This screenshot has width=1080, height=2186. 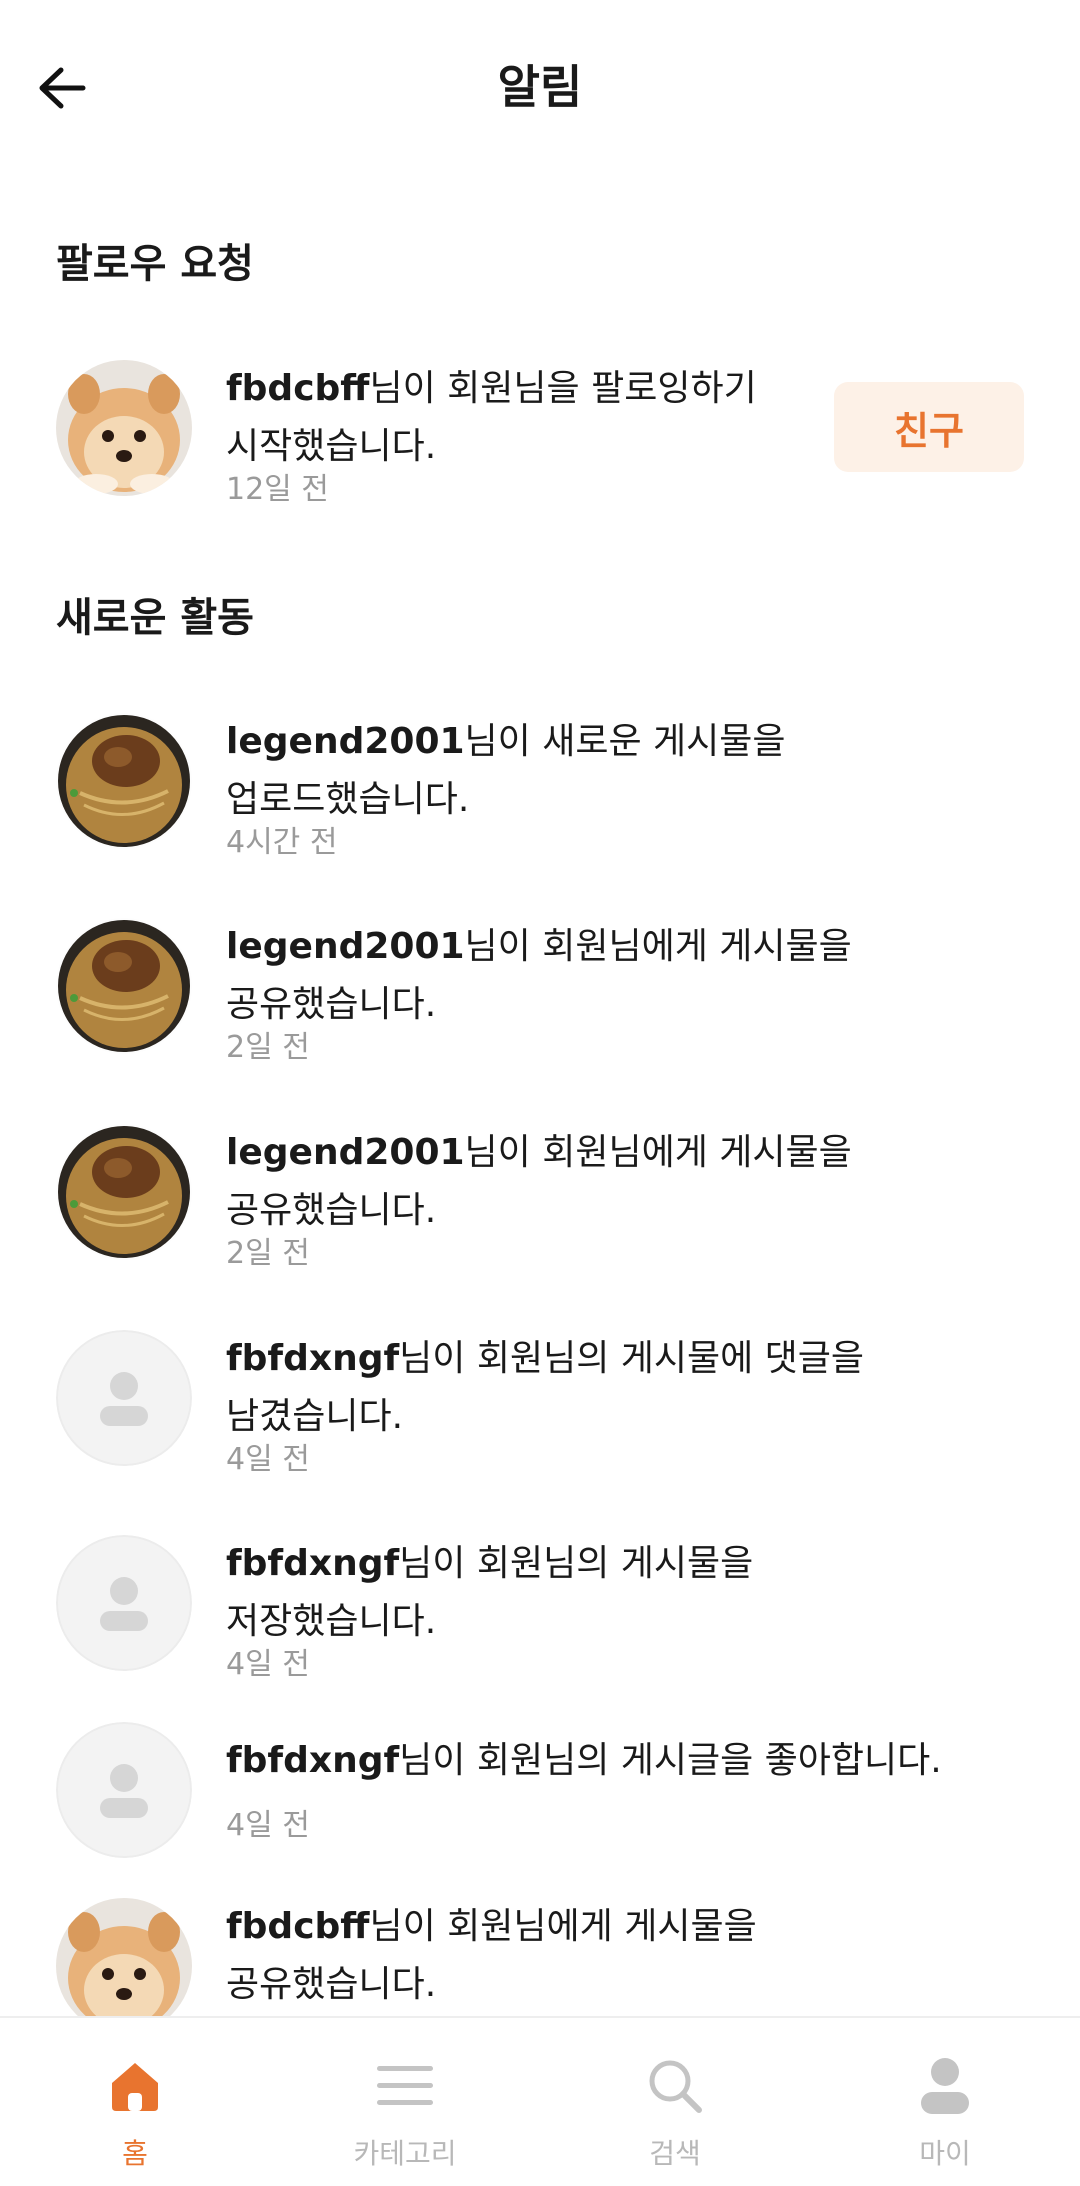 What do you see at coordinates (135, 2086) in the screenshot?
I see `home-icon` at bounding box center [135, 2086].